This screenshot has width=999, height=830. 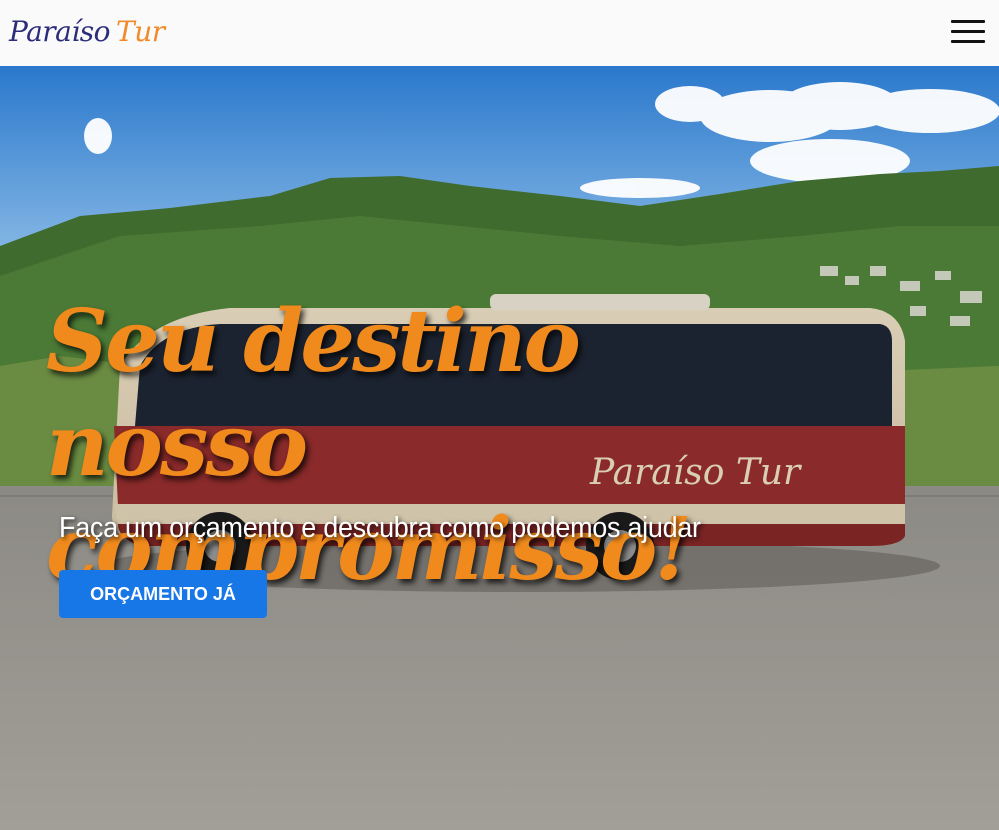 I want to click on logo-text-primary: Paraíso, so click(x=60, y=31).